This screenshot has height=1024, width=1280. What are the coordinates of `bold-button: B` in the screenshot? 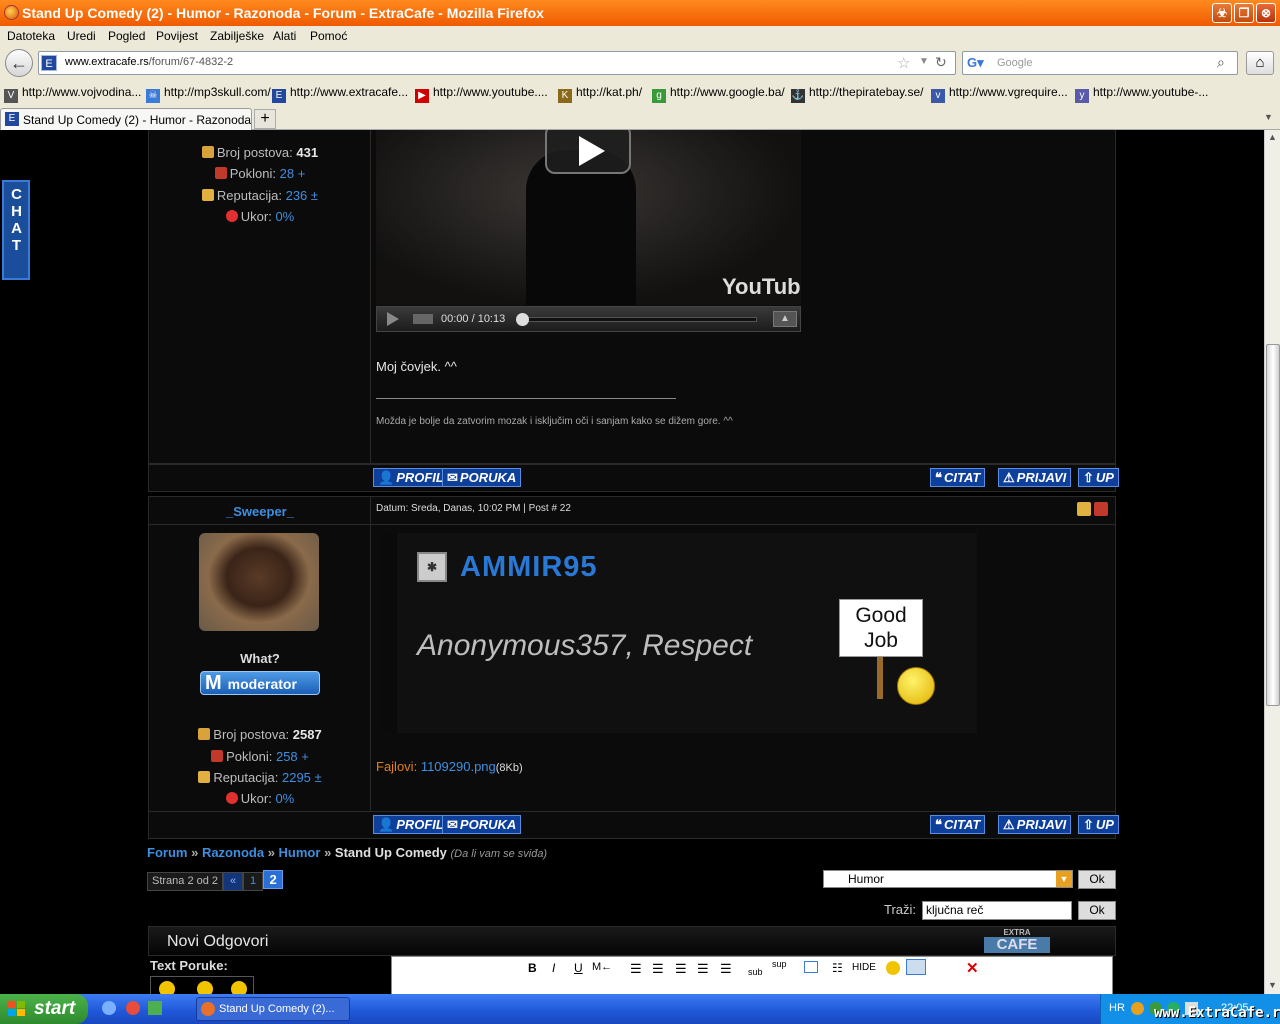 It's located at (532, 968).